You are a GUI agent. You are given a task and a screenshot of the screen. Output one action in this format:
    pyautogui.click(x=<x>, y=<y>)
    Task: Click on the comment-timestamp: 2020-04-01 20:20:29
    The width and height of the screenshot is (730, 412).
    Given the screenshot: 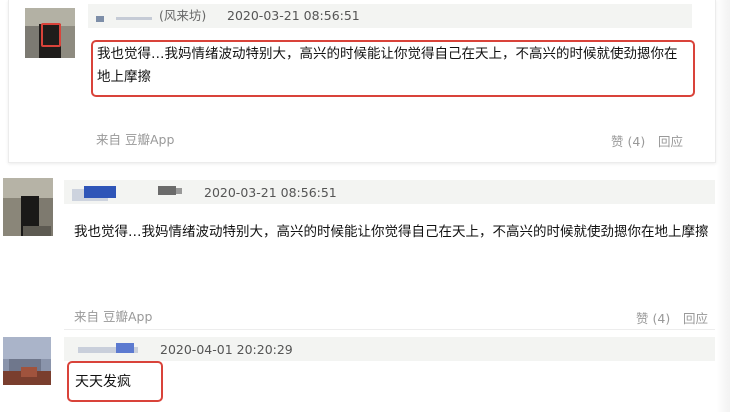 What is the action you would take?
    pyautogui.click(x=226, y=349)
    